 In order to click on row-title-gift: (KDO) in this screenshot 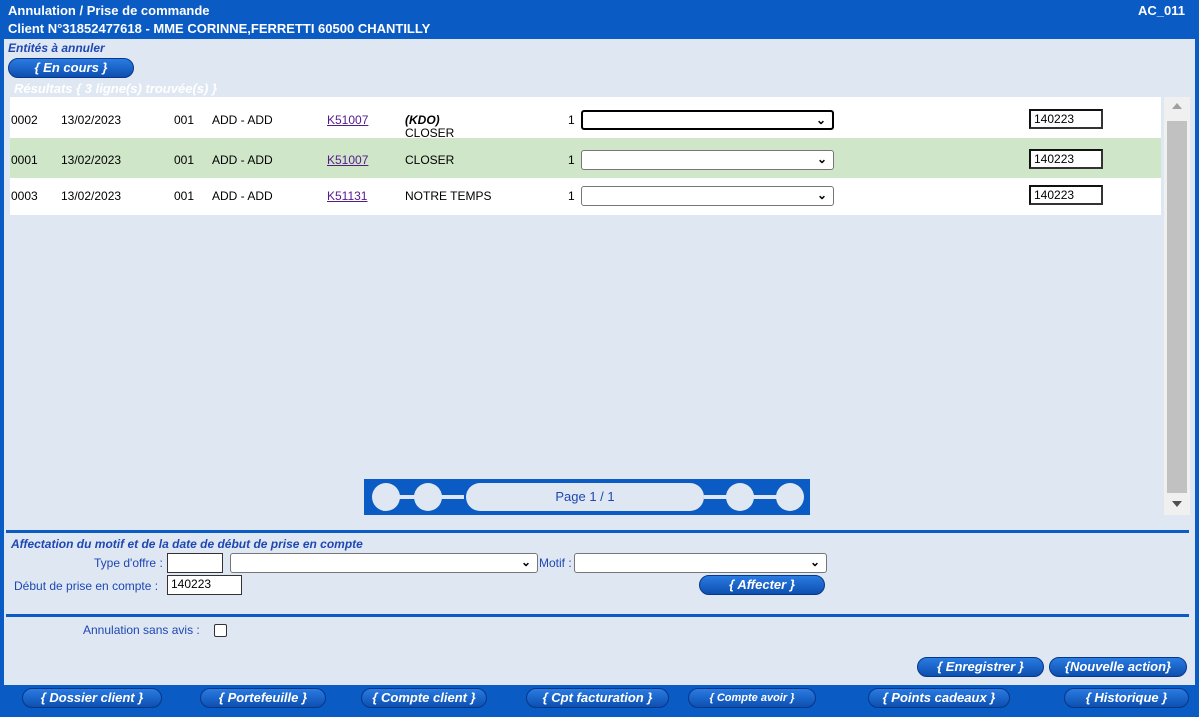, I will do `click(422, 120)`.